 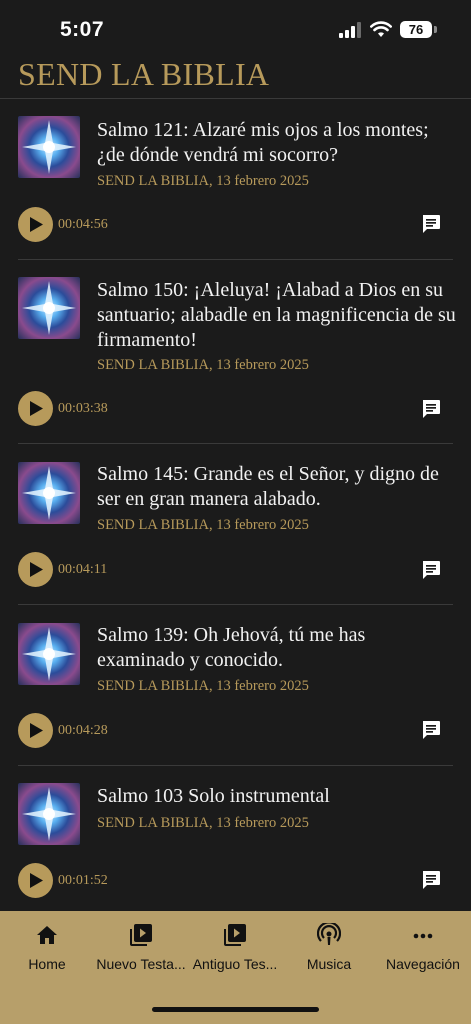 What do you see at coordinates (329, 964) in the screenshot?
I see `tab-label: Musica` at bounding box center [329, 964].